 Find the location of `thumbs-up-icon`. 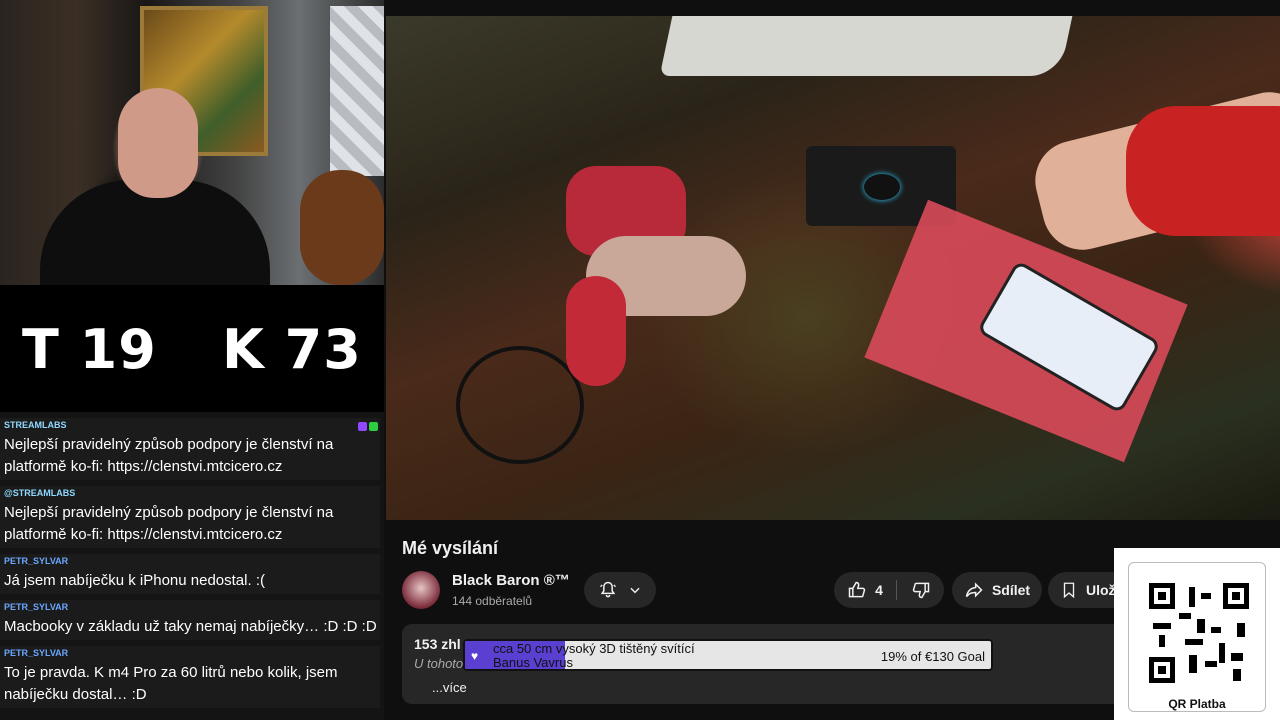

thumbs-up-icon is located at coordinates (857, 589).